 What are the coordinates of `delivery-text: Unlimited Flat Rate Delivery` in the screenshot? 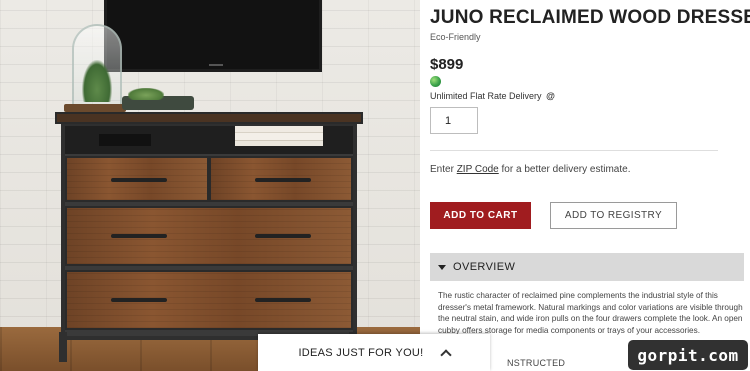 It's located at (486, 96).